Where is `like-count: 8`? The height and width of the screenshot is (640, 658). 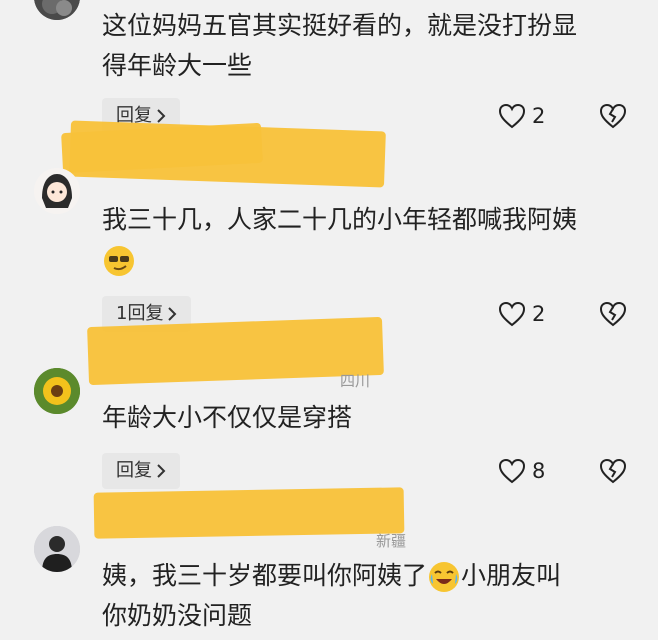 like-count: 8 is located at coordinates (539, 471).